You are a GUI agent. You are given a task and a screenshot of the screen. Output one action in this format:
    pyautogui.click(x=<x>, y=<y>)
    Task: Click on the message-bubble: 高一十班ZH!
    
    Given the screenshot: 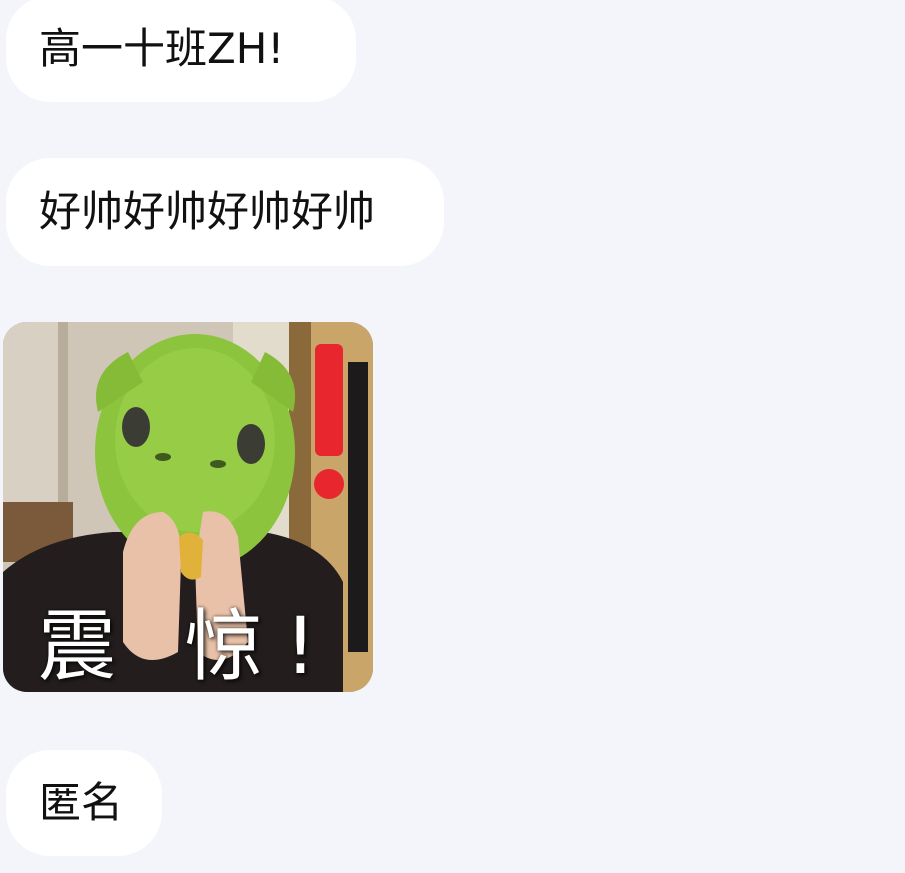 What is the action you would take?
    pyautogui.click(x=181, y=51)
    